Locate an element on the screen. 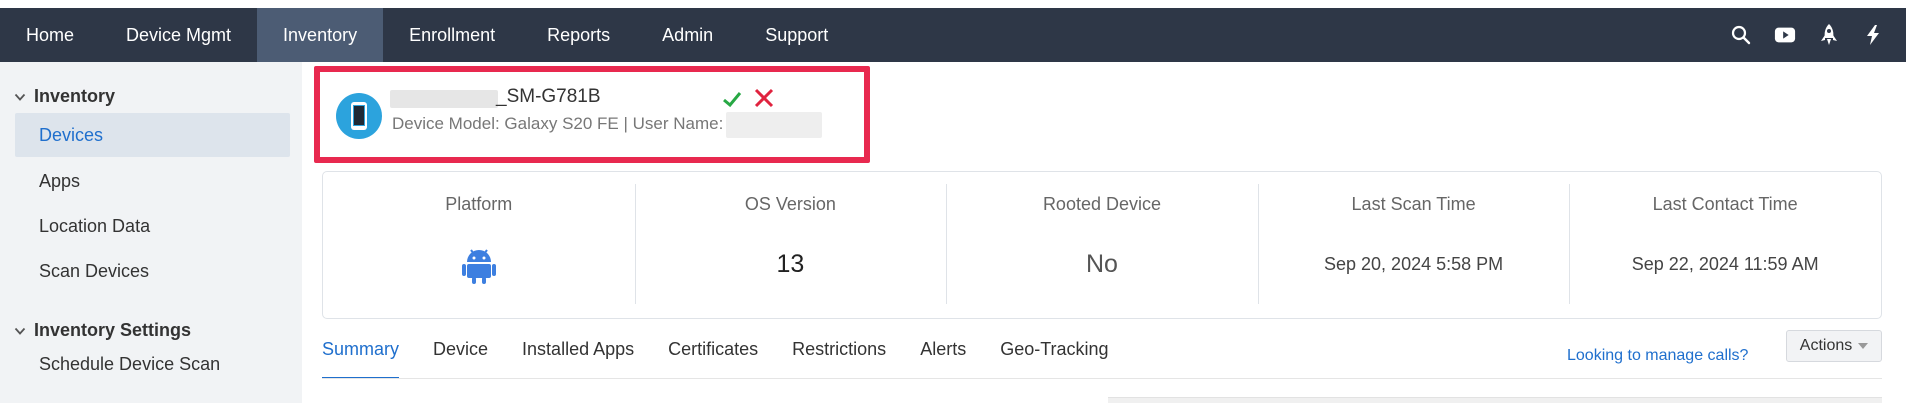 This screenshot has width=1921, height=403. stat-value: Sep 20, 2024 5:58 PM is located at coordinates (1414, 264).